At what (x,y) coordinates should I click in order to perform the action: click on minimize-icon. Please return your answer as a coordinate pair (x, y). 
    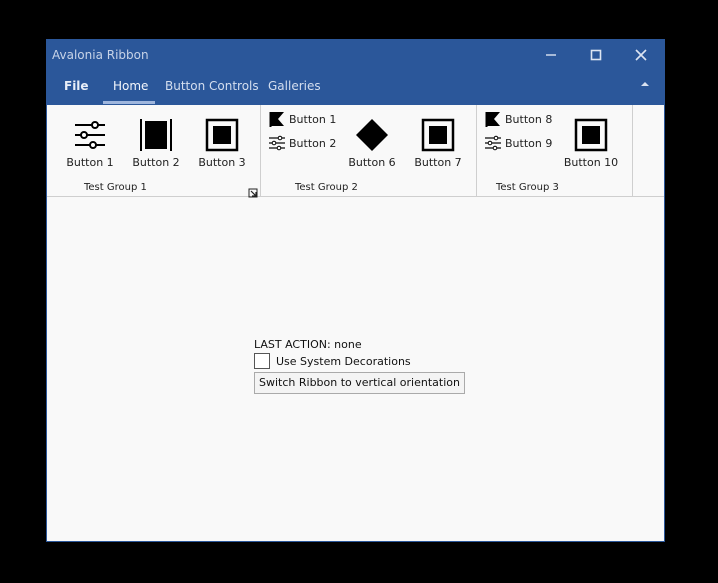
    Looking at the image, I should click on (551, 55).